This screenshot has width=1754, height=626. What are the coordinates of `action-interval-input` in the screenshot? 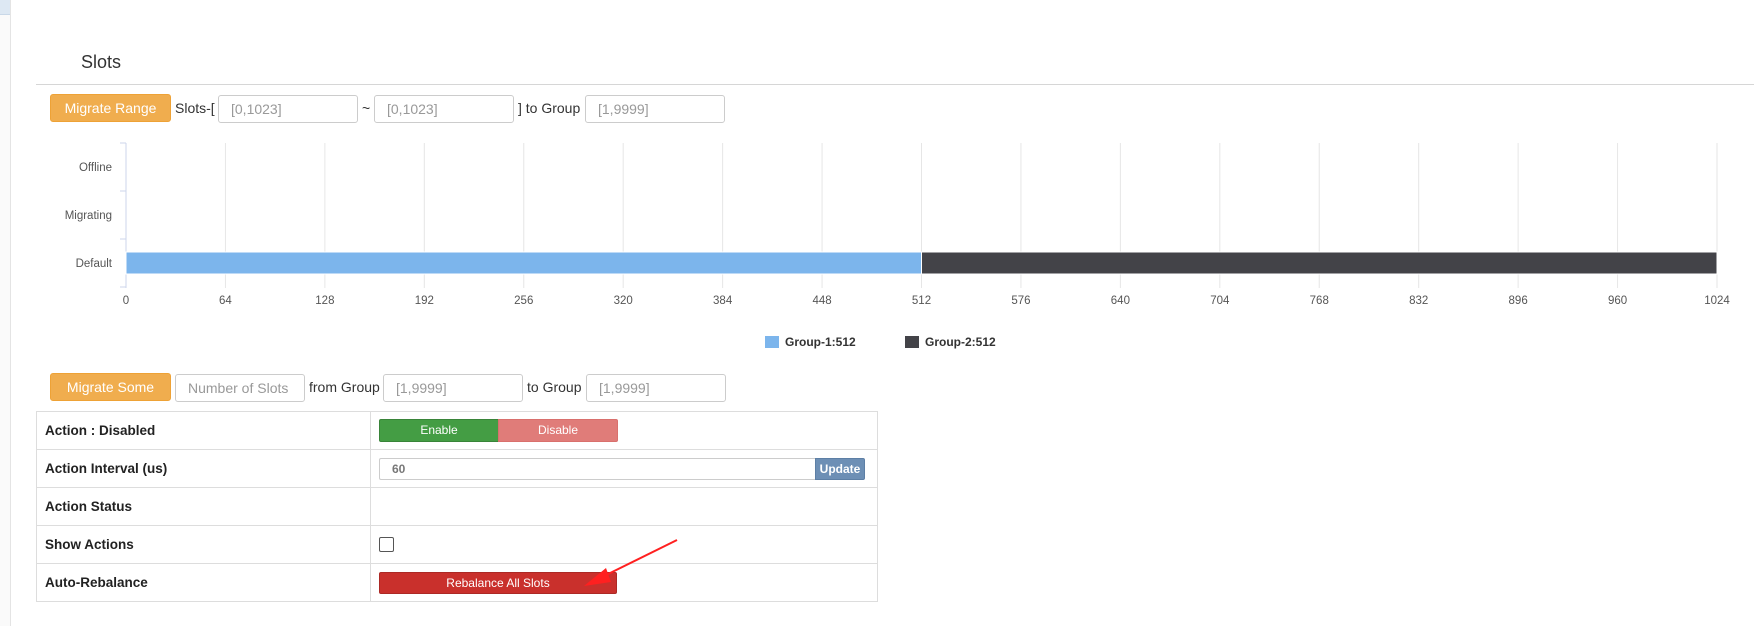 It's located at (597, 468).